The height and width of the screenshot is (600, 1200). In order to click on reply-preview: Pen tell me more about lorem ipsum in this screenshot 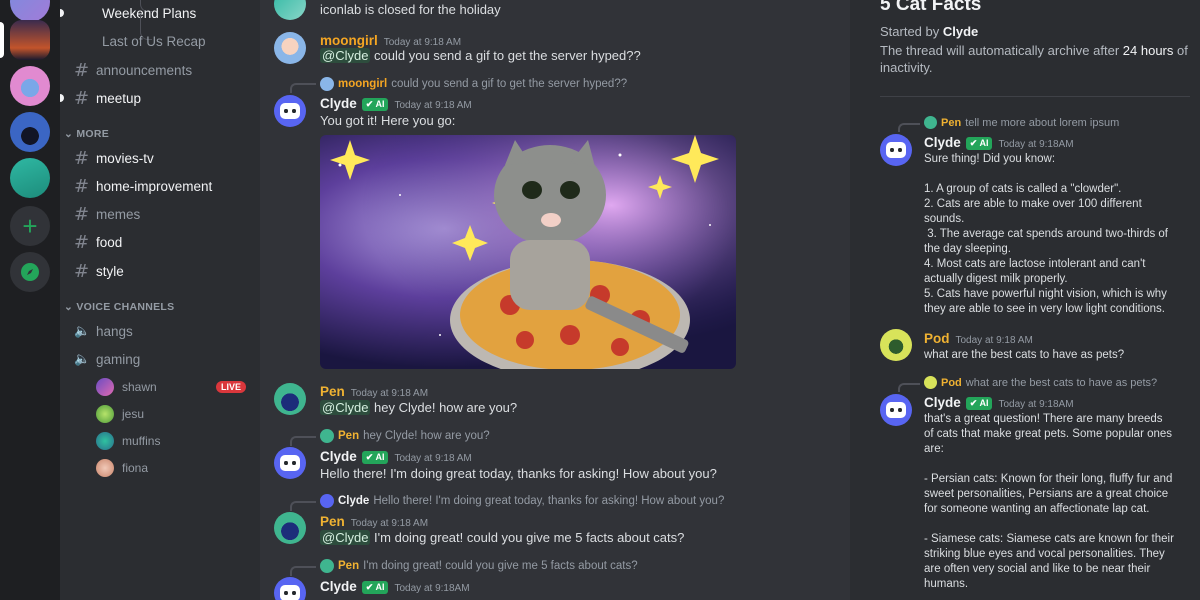, I will do `click(1021, 122)`.